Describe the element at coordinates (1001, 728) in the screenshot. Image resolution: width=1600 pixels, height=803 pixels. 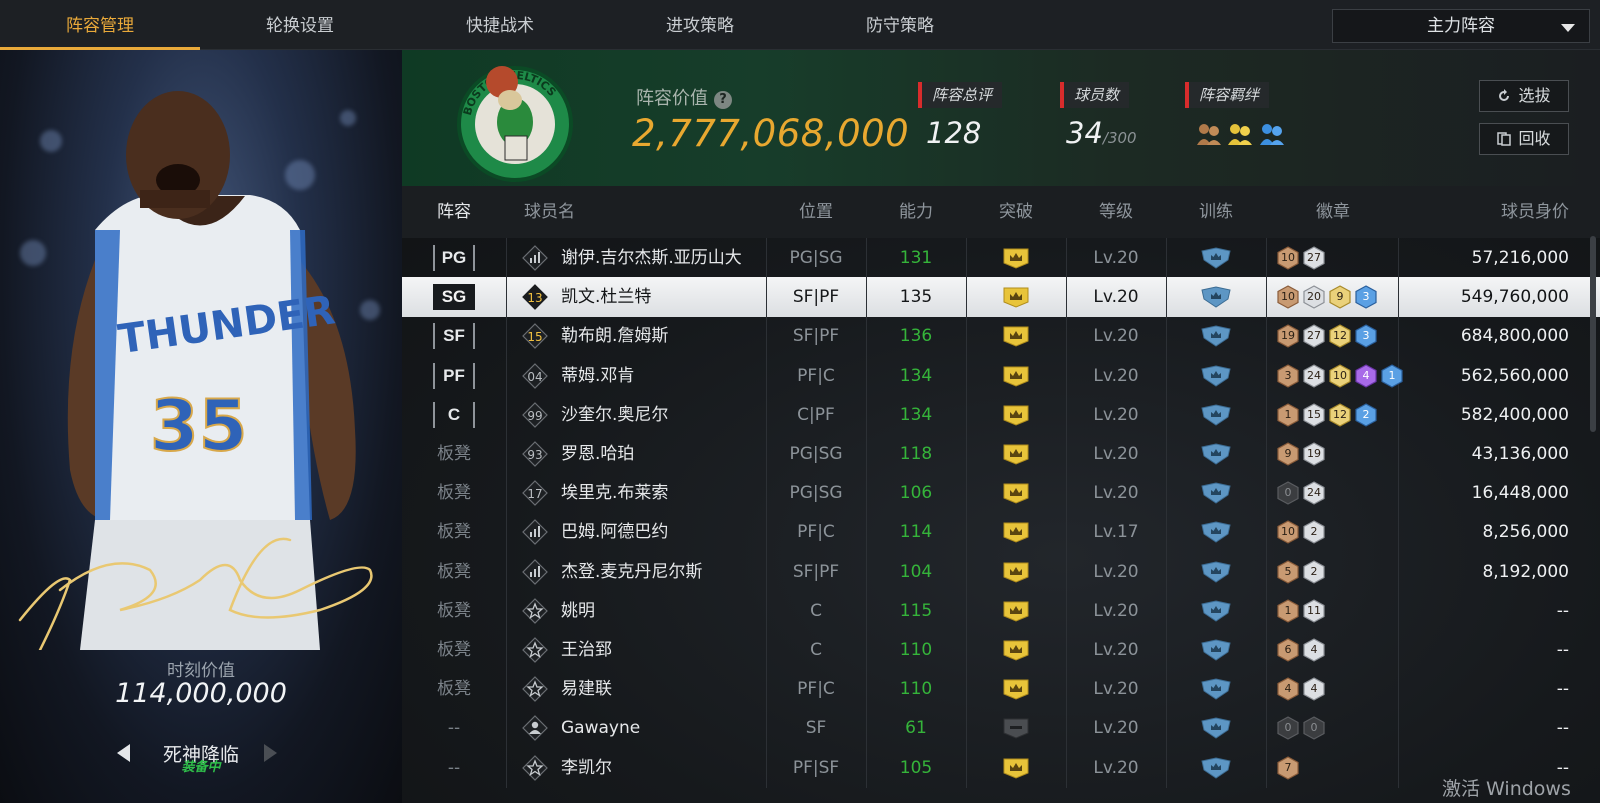
I see `table-row: -- Gawayne SF 61 Lv.20 0 0 --` at that location.